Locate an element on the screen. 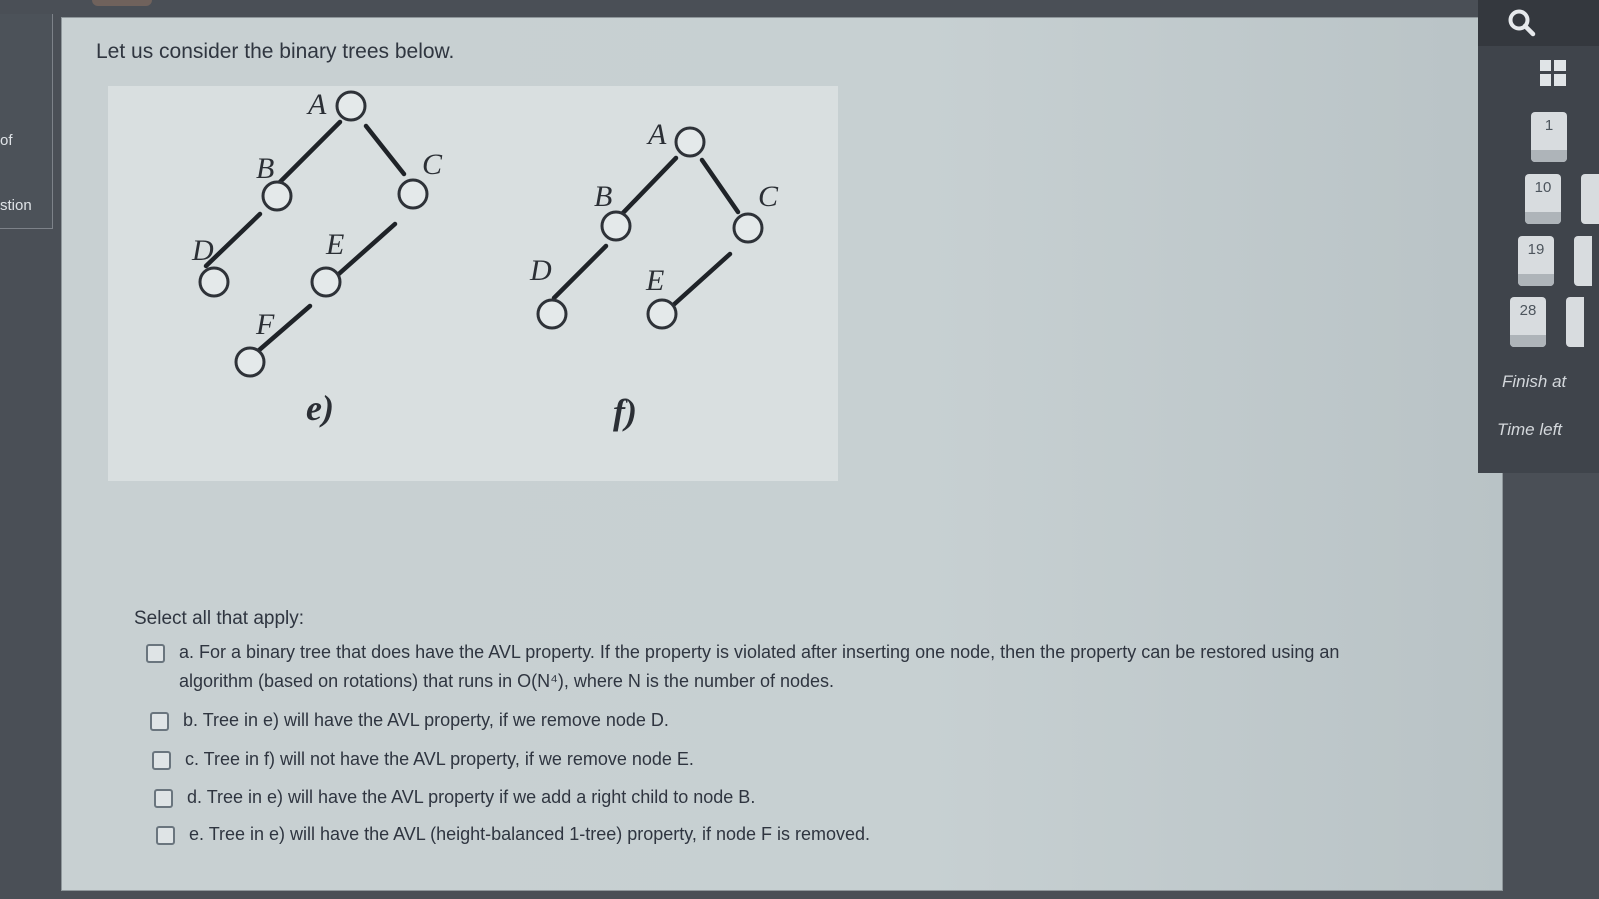  checkbox-c is located at coordinates (161, 760).